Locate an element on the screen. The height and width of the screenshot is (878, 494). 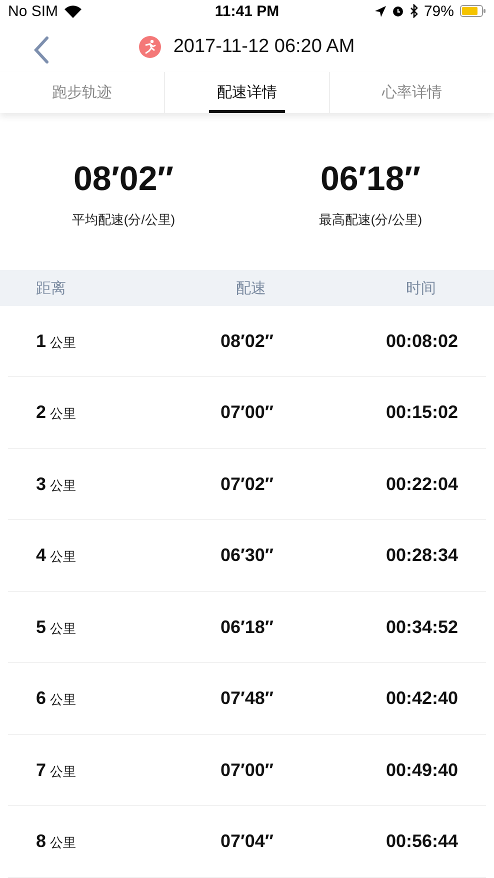
distance-value: 8 is located at coordinates (41, 841).